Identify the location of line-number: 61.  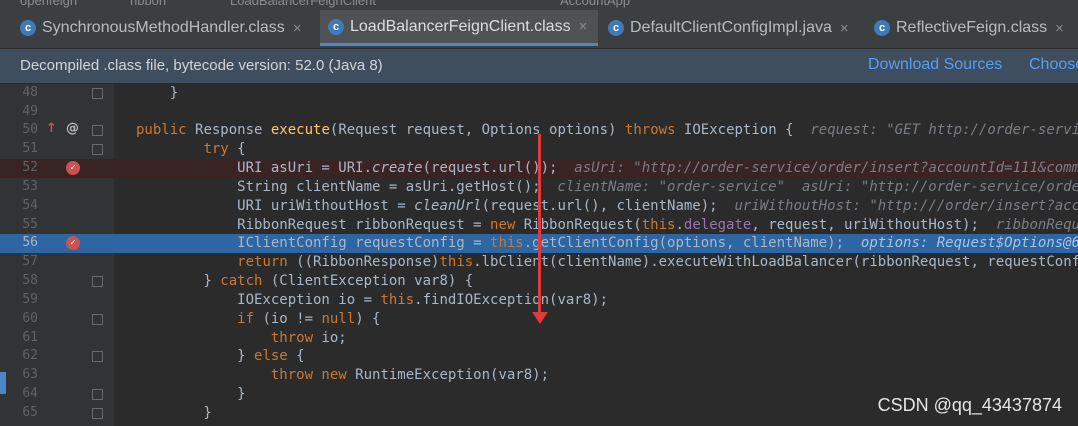
(30, 337).